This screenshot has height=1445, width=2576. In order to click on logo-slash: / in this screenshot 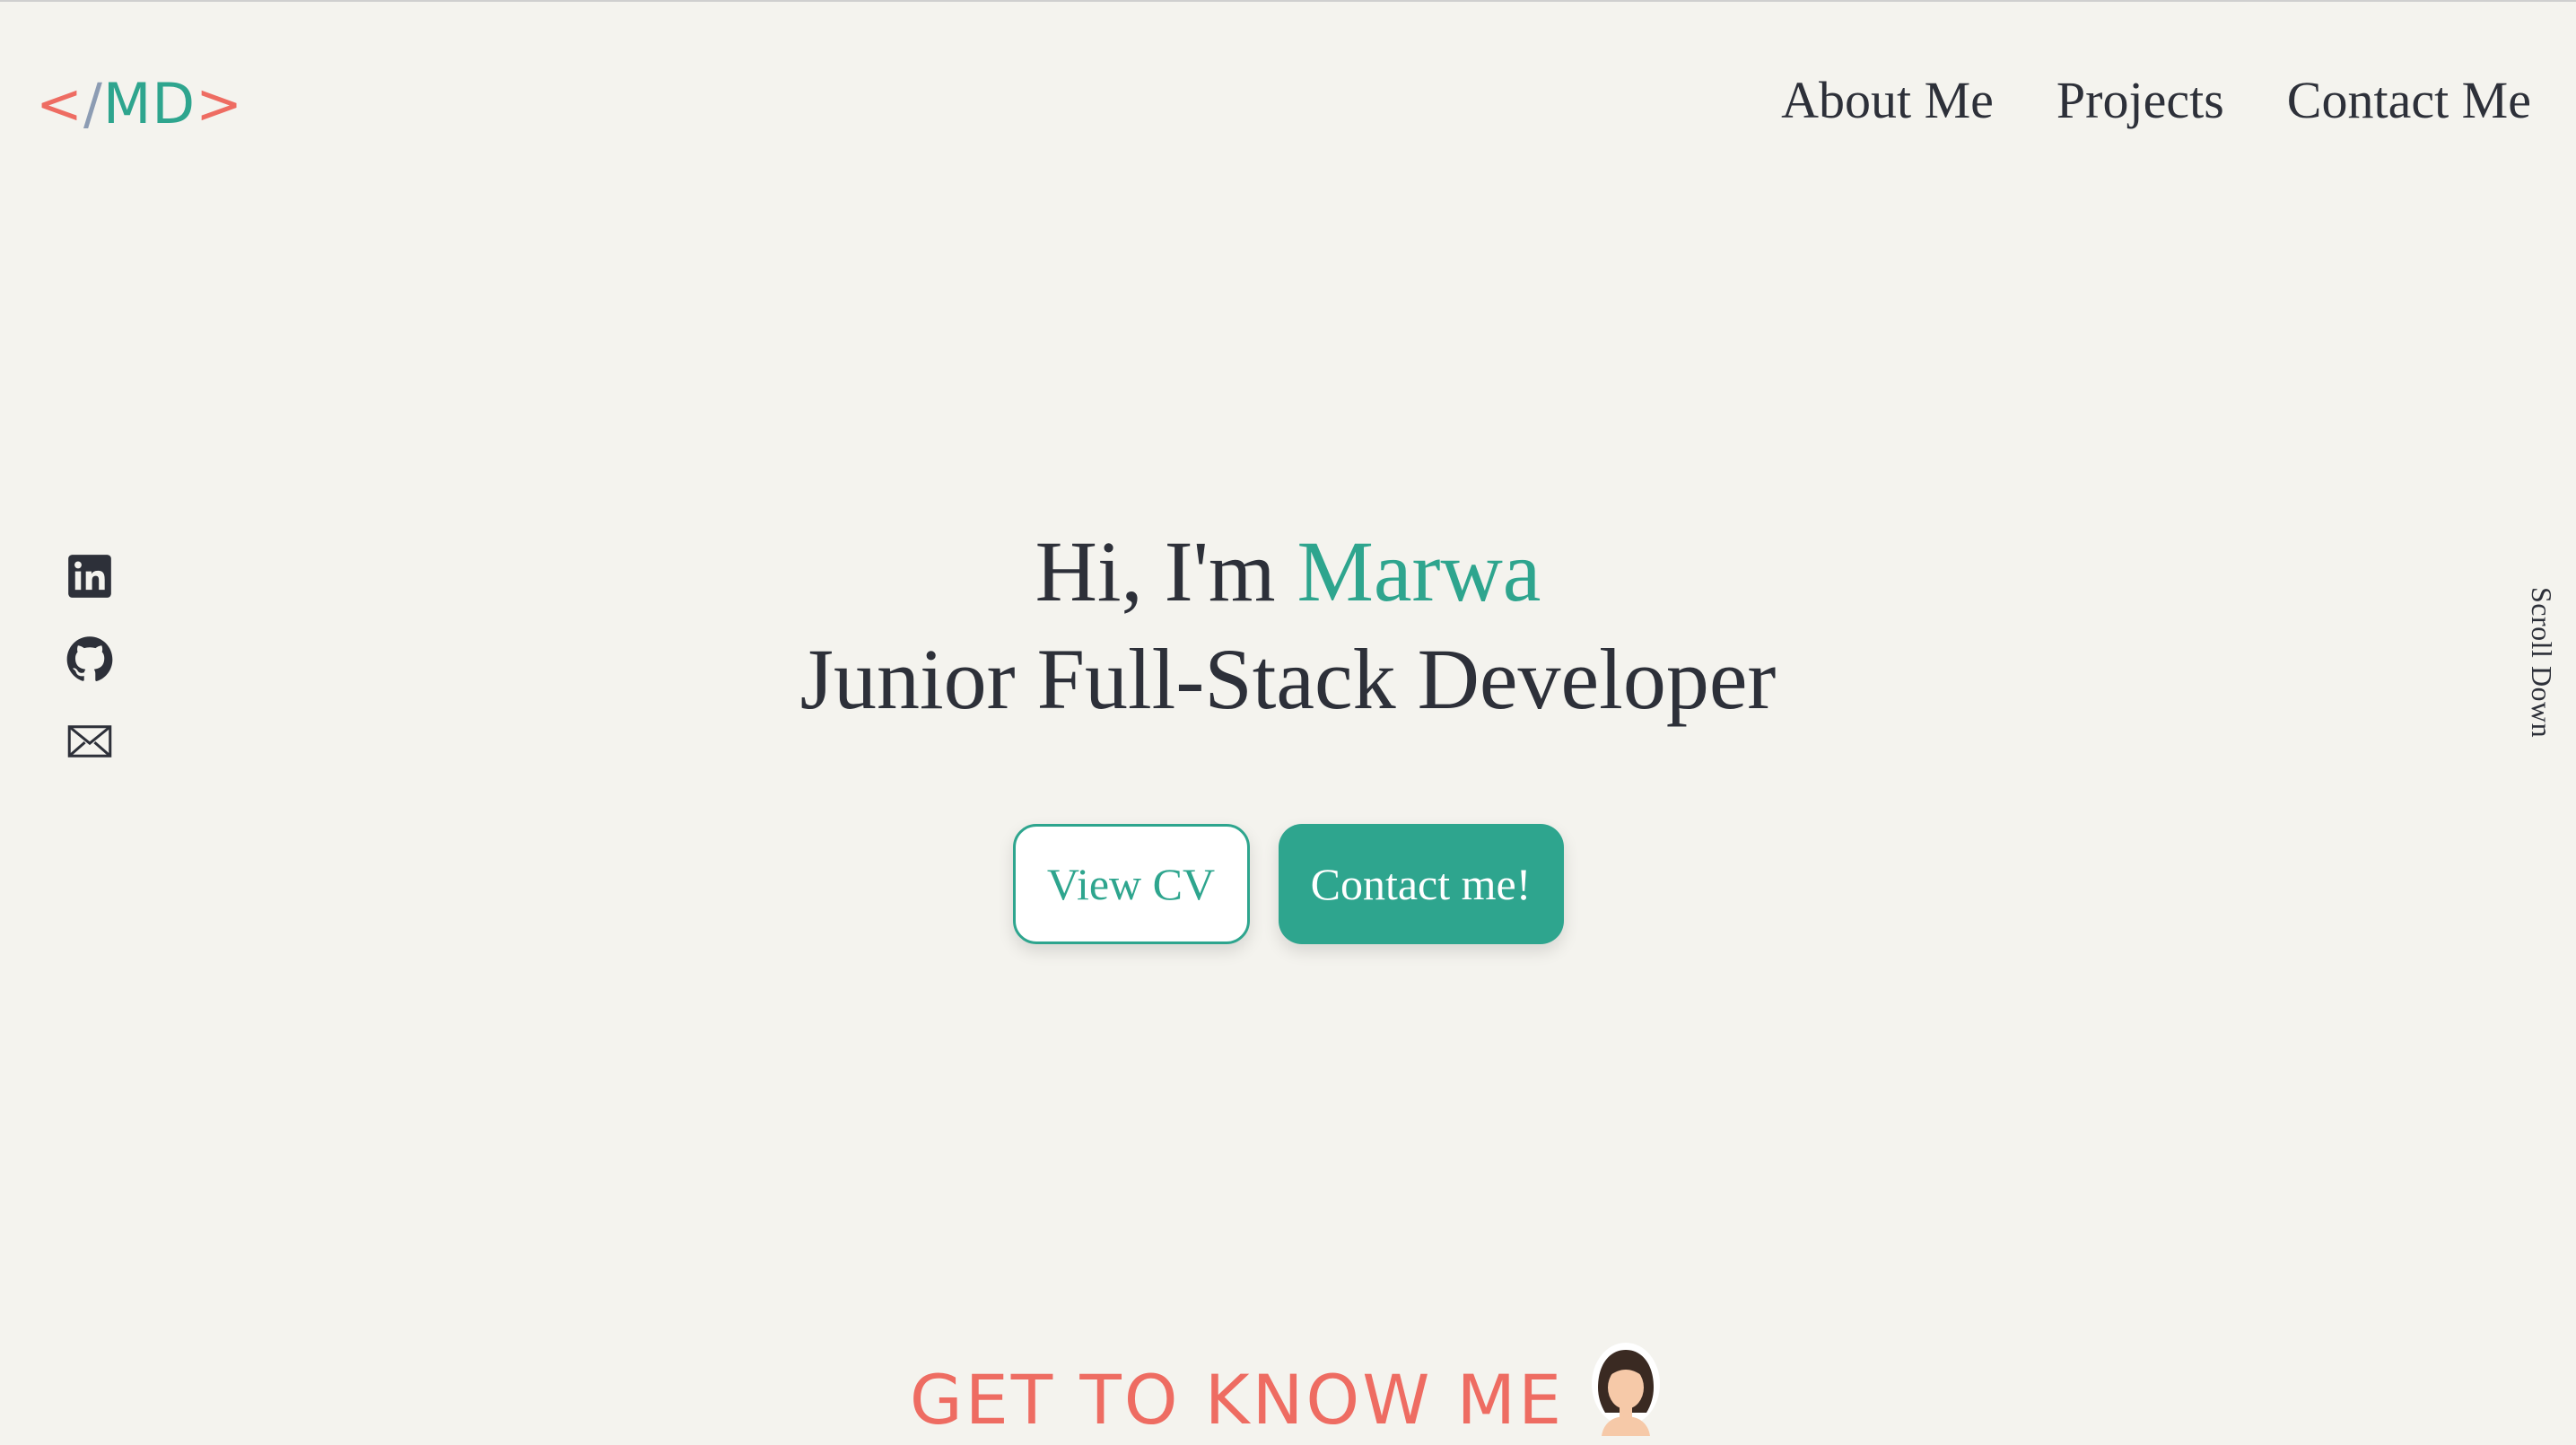, I will do `click(93, 103)`.